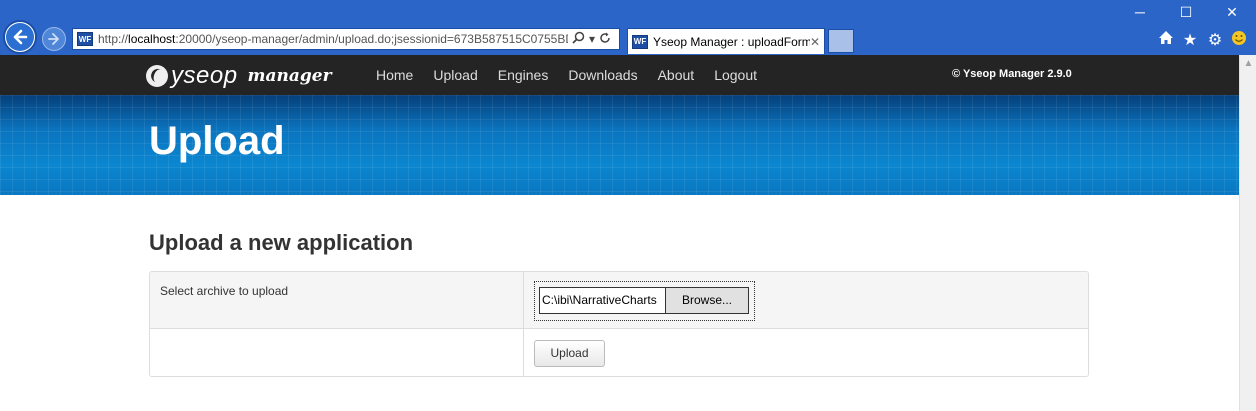 This screenshot has width=1256, height=411. I want to click on browser-tab-active: WF Yseop Manager : uploadForm ✕, so click(726, 41).